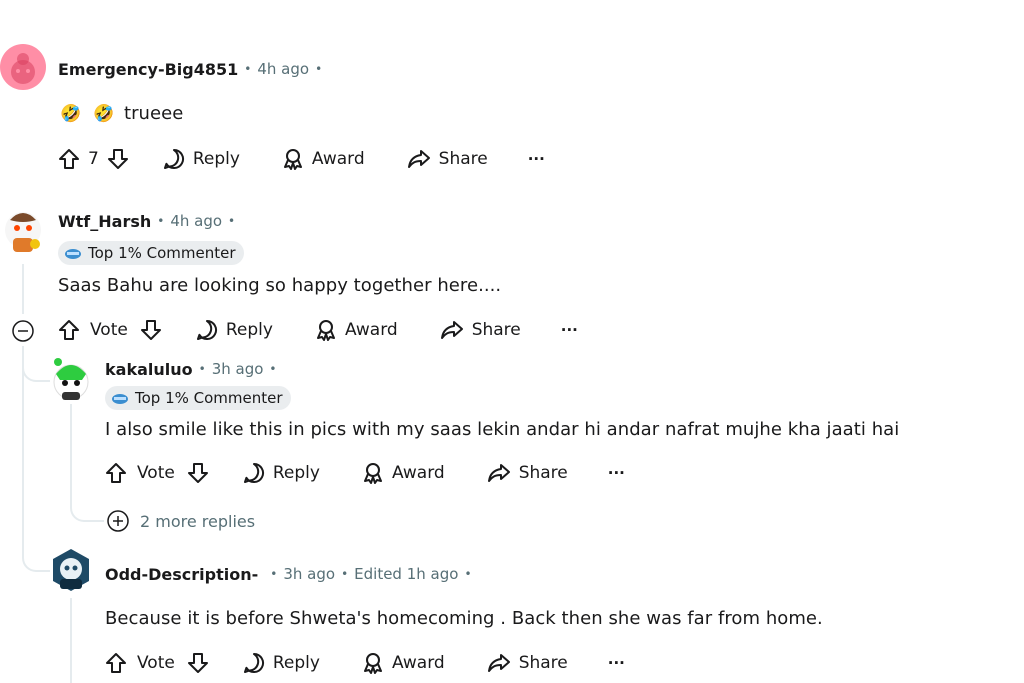 Image resolution: width=1024 pixels, height=683 pixels. What do you see at coordinates (36, 556) in the screenshot?
I see `thread-connector-odd-description` at bounding box center [36, 556].